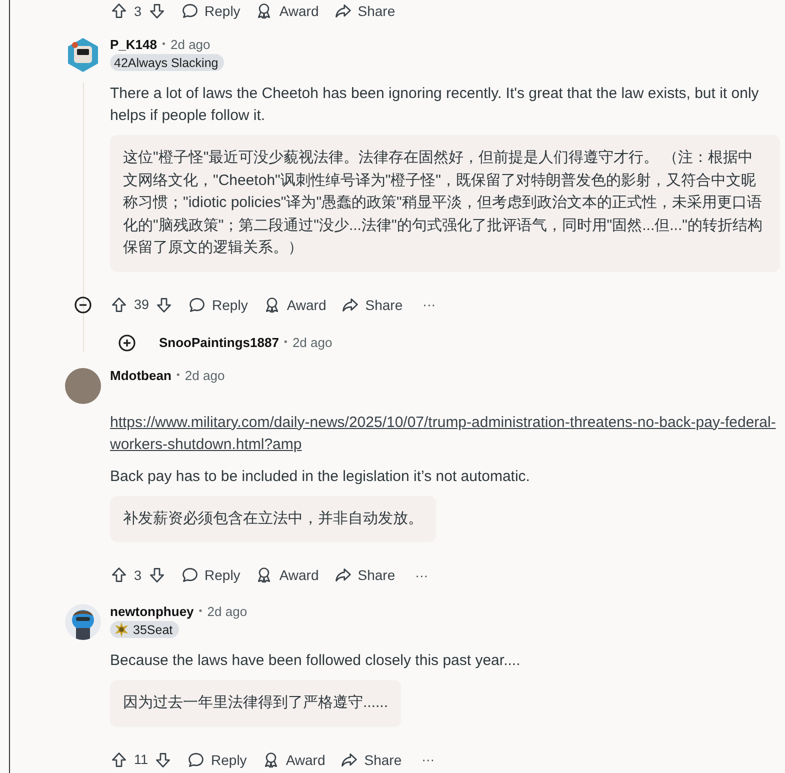 The image size is (785, 773). Describe the element at coordinates (141, 375) in the screenshot. I see `username: Mdotbean` at that location.